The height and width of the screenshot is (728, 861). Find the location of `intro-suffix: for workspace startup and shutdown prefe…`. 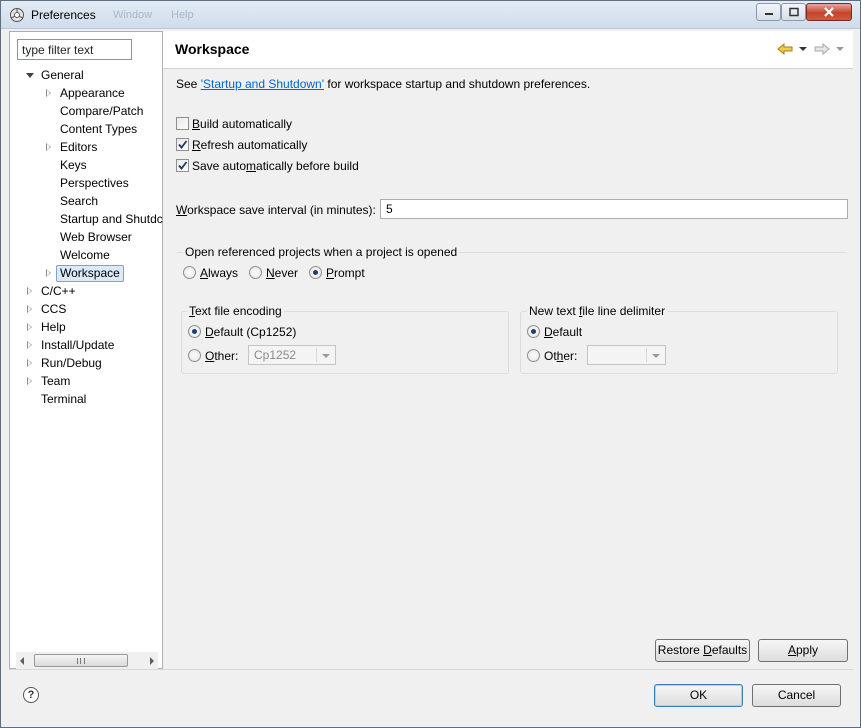

intro-suffix: for workspace startup and shutdown prefe… is located at coordinates (457, 84).